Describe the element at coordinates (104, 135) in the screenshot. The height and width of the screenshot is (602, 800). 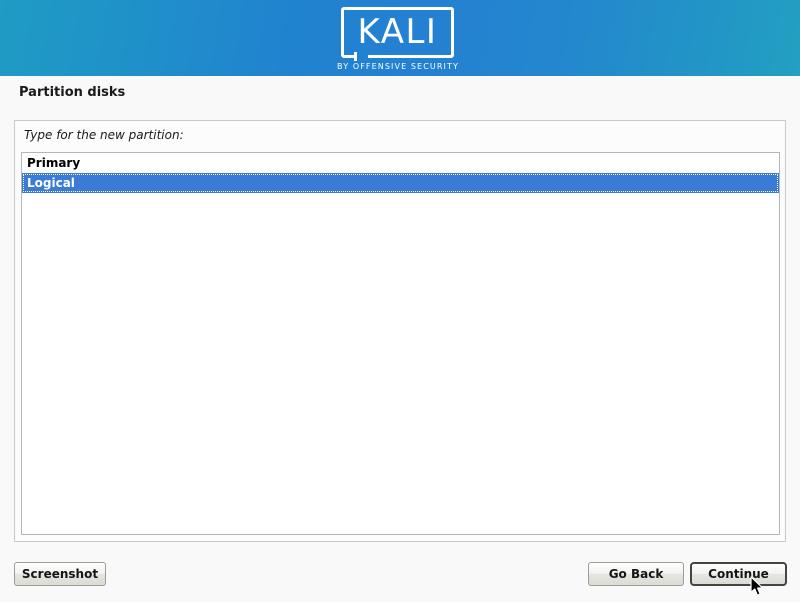
I see `partition-type-prompt: Type for the new partition:` at that location.